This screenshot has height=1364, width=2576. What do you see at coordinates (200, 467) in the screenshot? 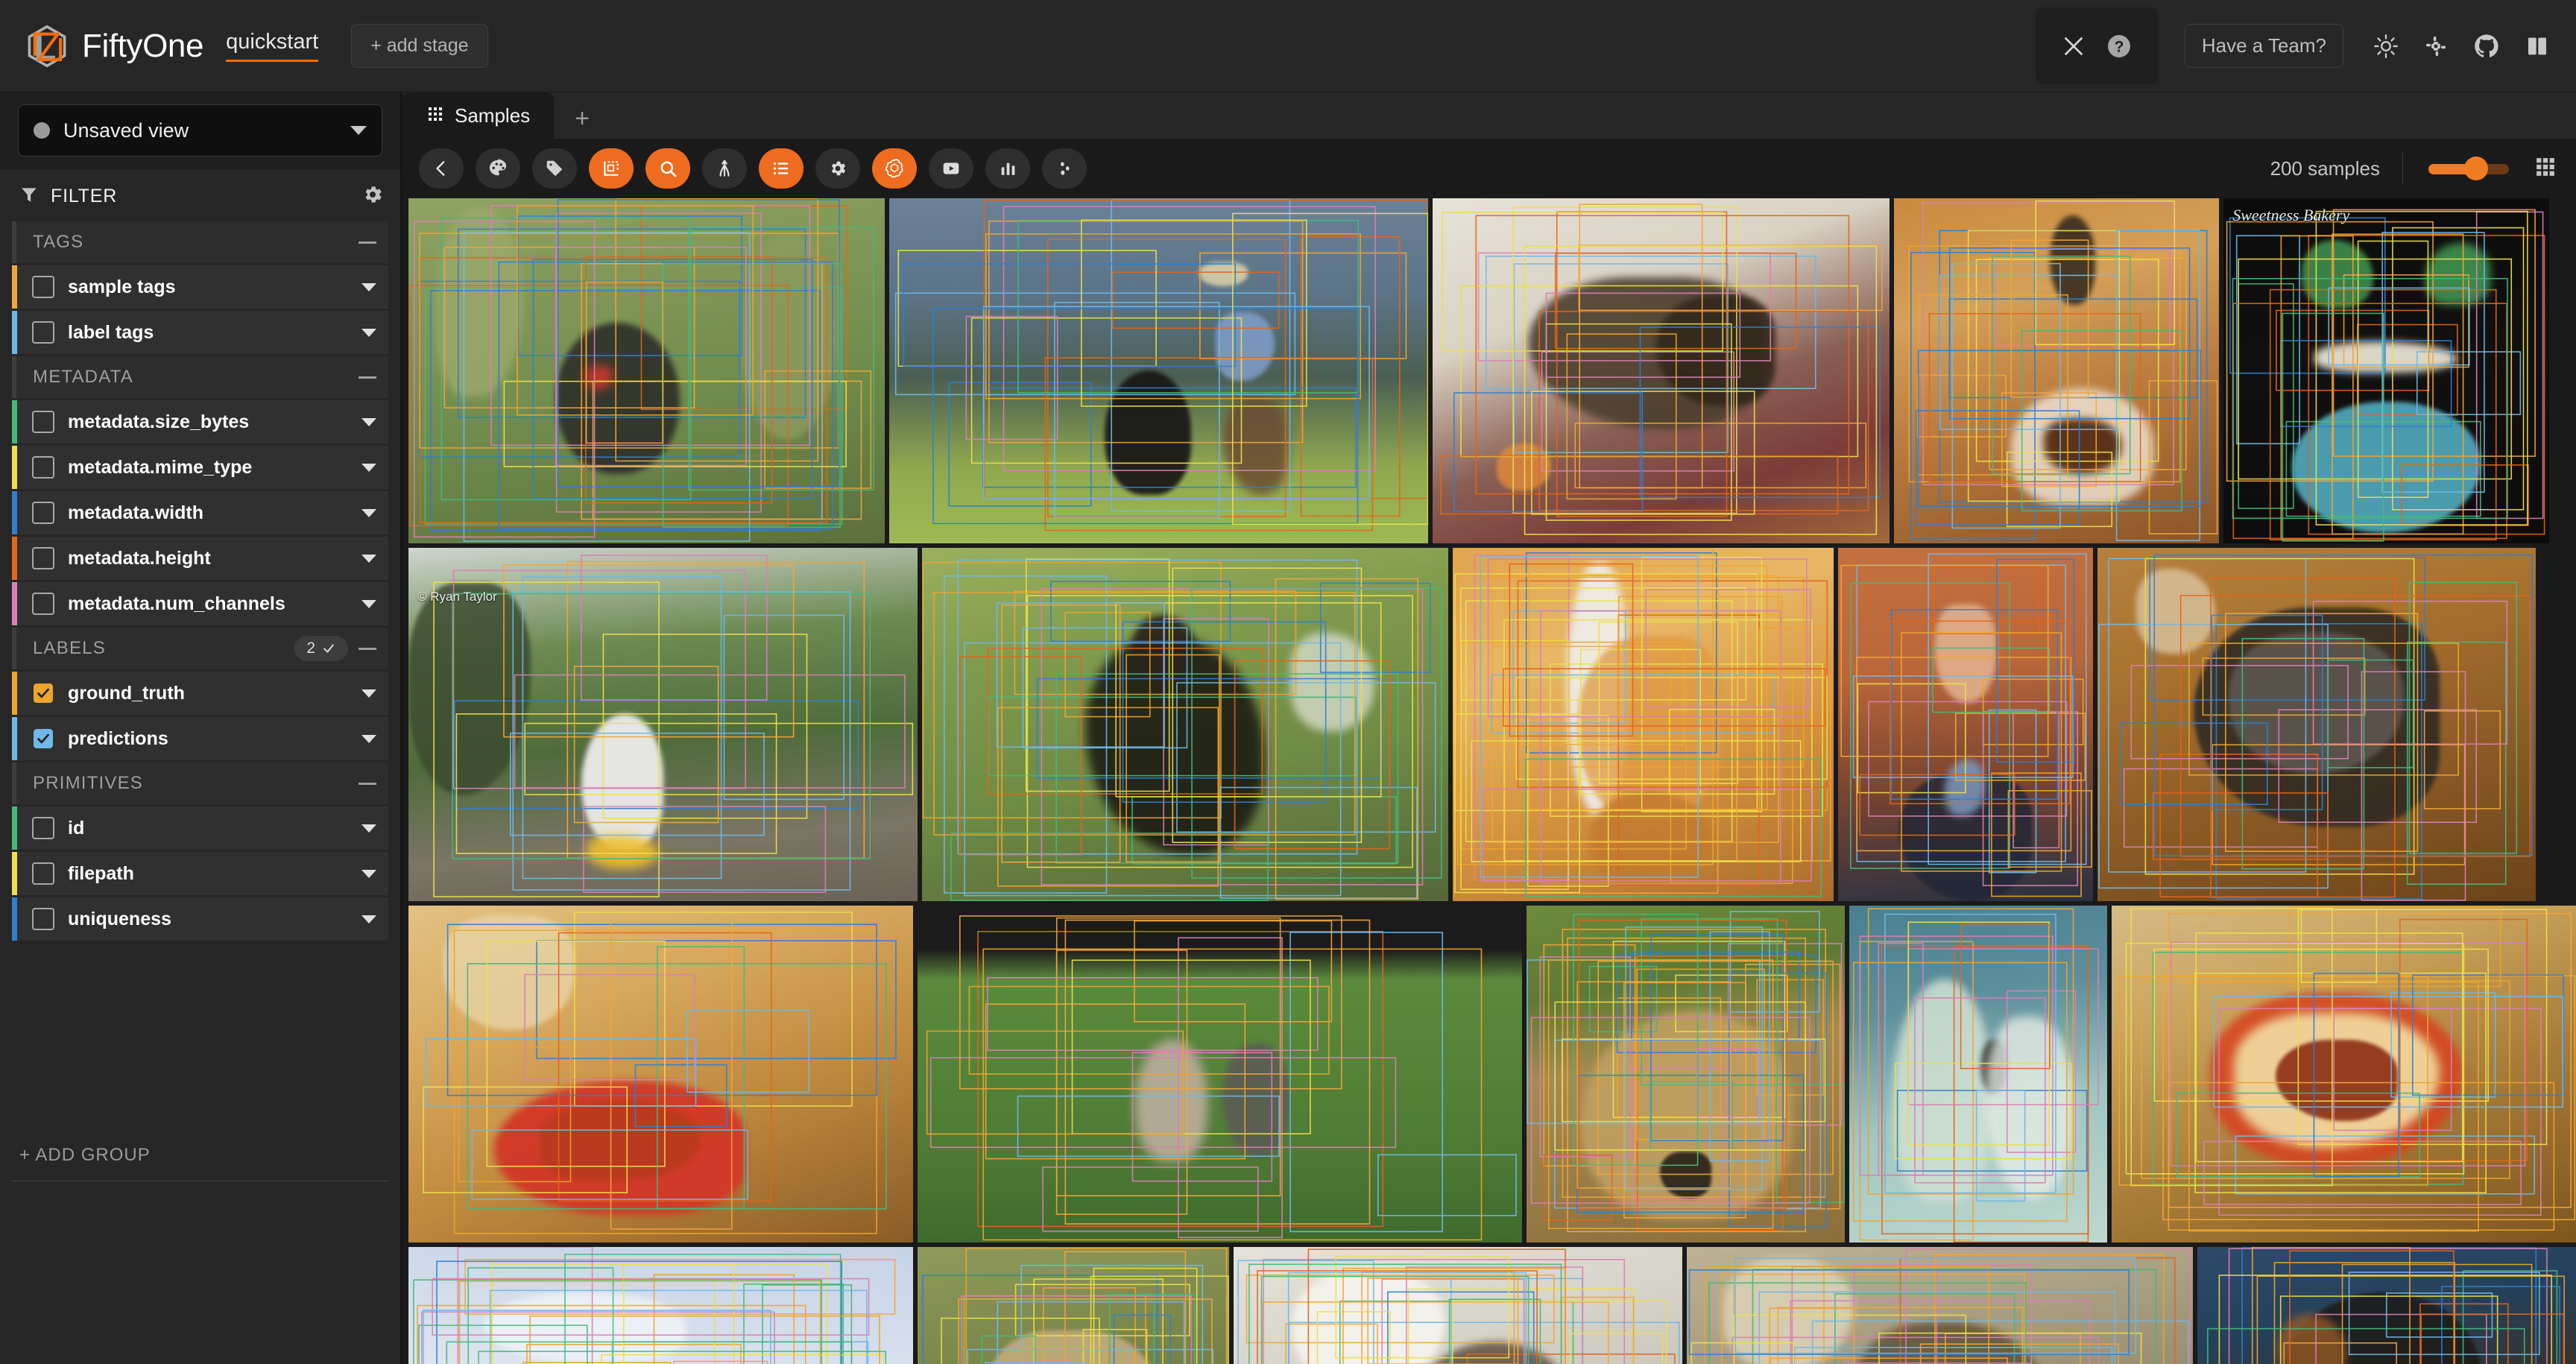
I see `sidebar-field-metadata-mime-type: metadata.mime_type` at bounding box center [200, 467].